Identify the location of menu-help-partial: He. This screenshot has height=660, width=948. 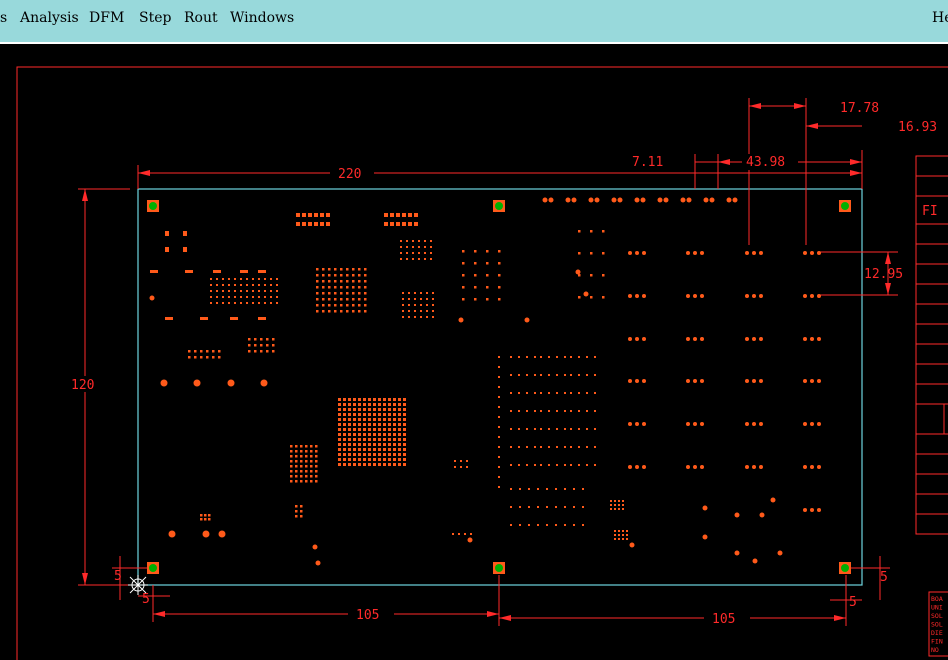
(940, 18).